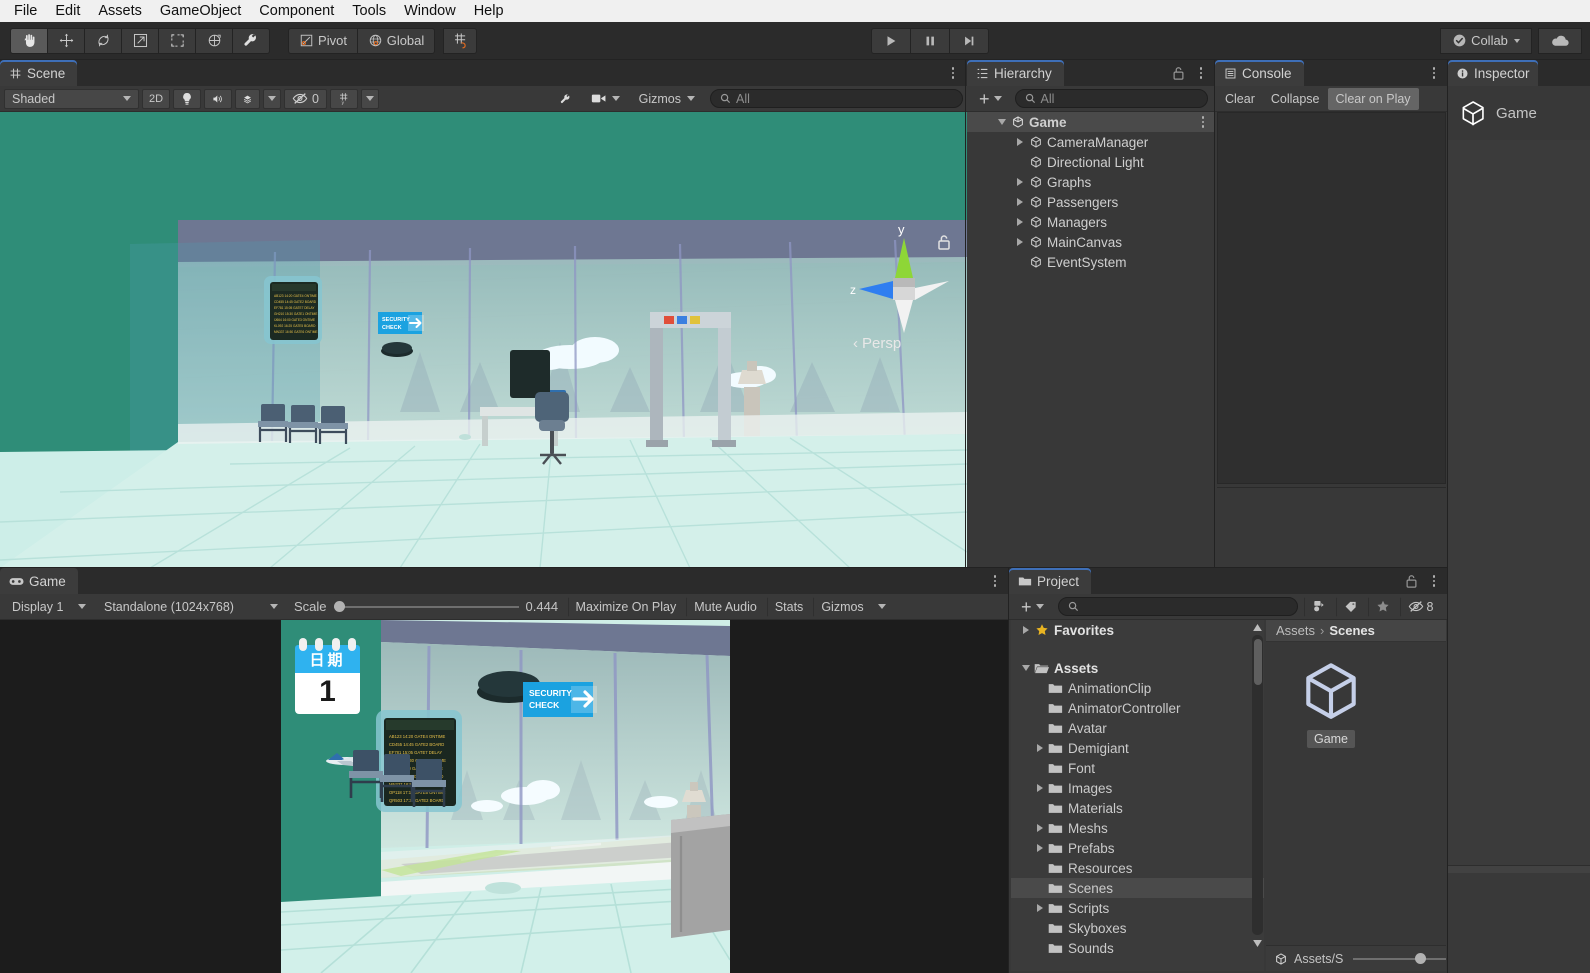 Image resolution: width=1590 pixels, height=973 pixels. I want to click on console-clear-on-play-toggle: Clear on Play, so click(1373, 98).